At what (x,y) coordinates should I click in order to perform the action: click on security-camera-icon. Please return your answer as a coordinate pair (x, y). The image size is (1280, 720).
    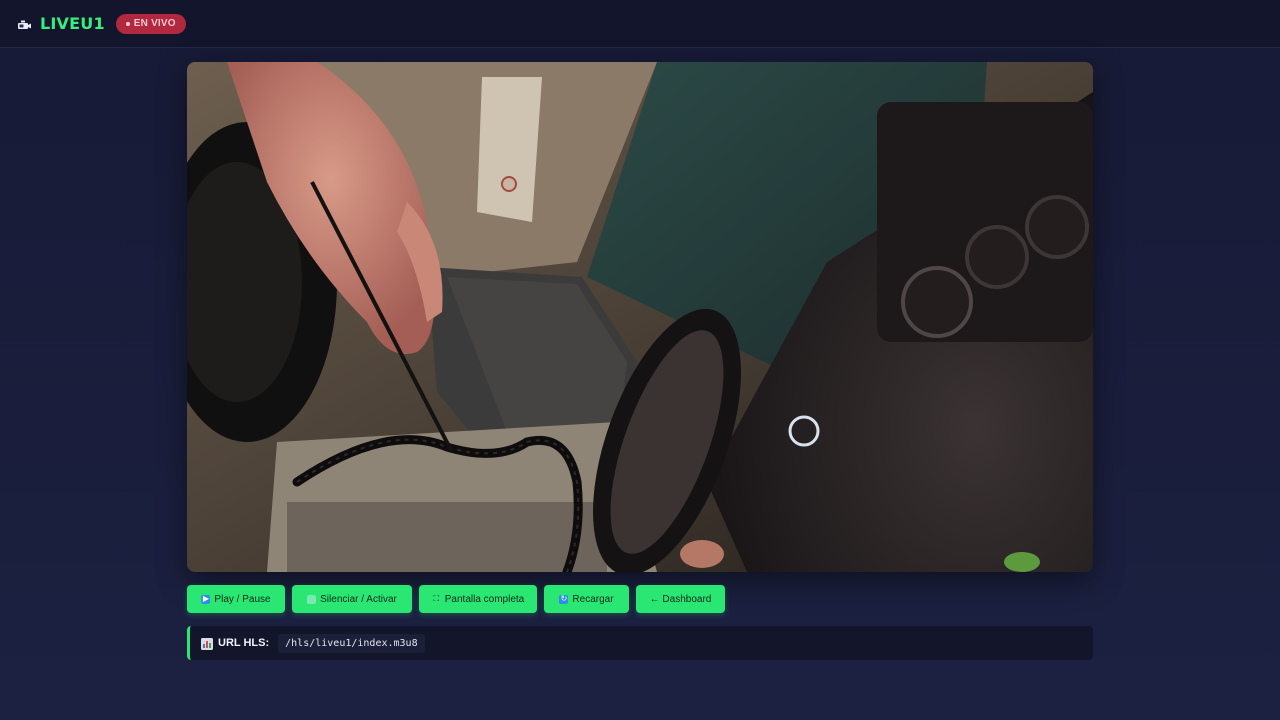
    Looking at the image, I should click on (24, 25).